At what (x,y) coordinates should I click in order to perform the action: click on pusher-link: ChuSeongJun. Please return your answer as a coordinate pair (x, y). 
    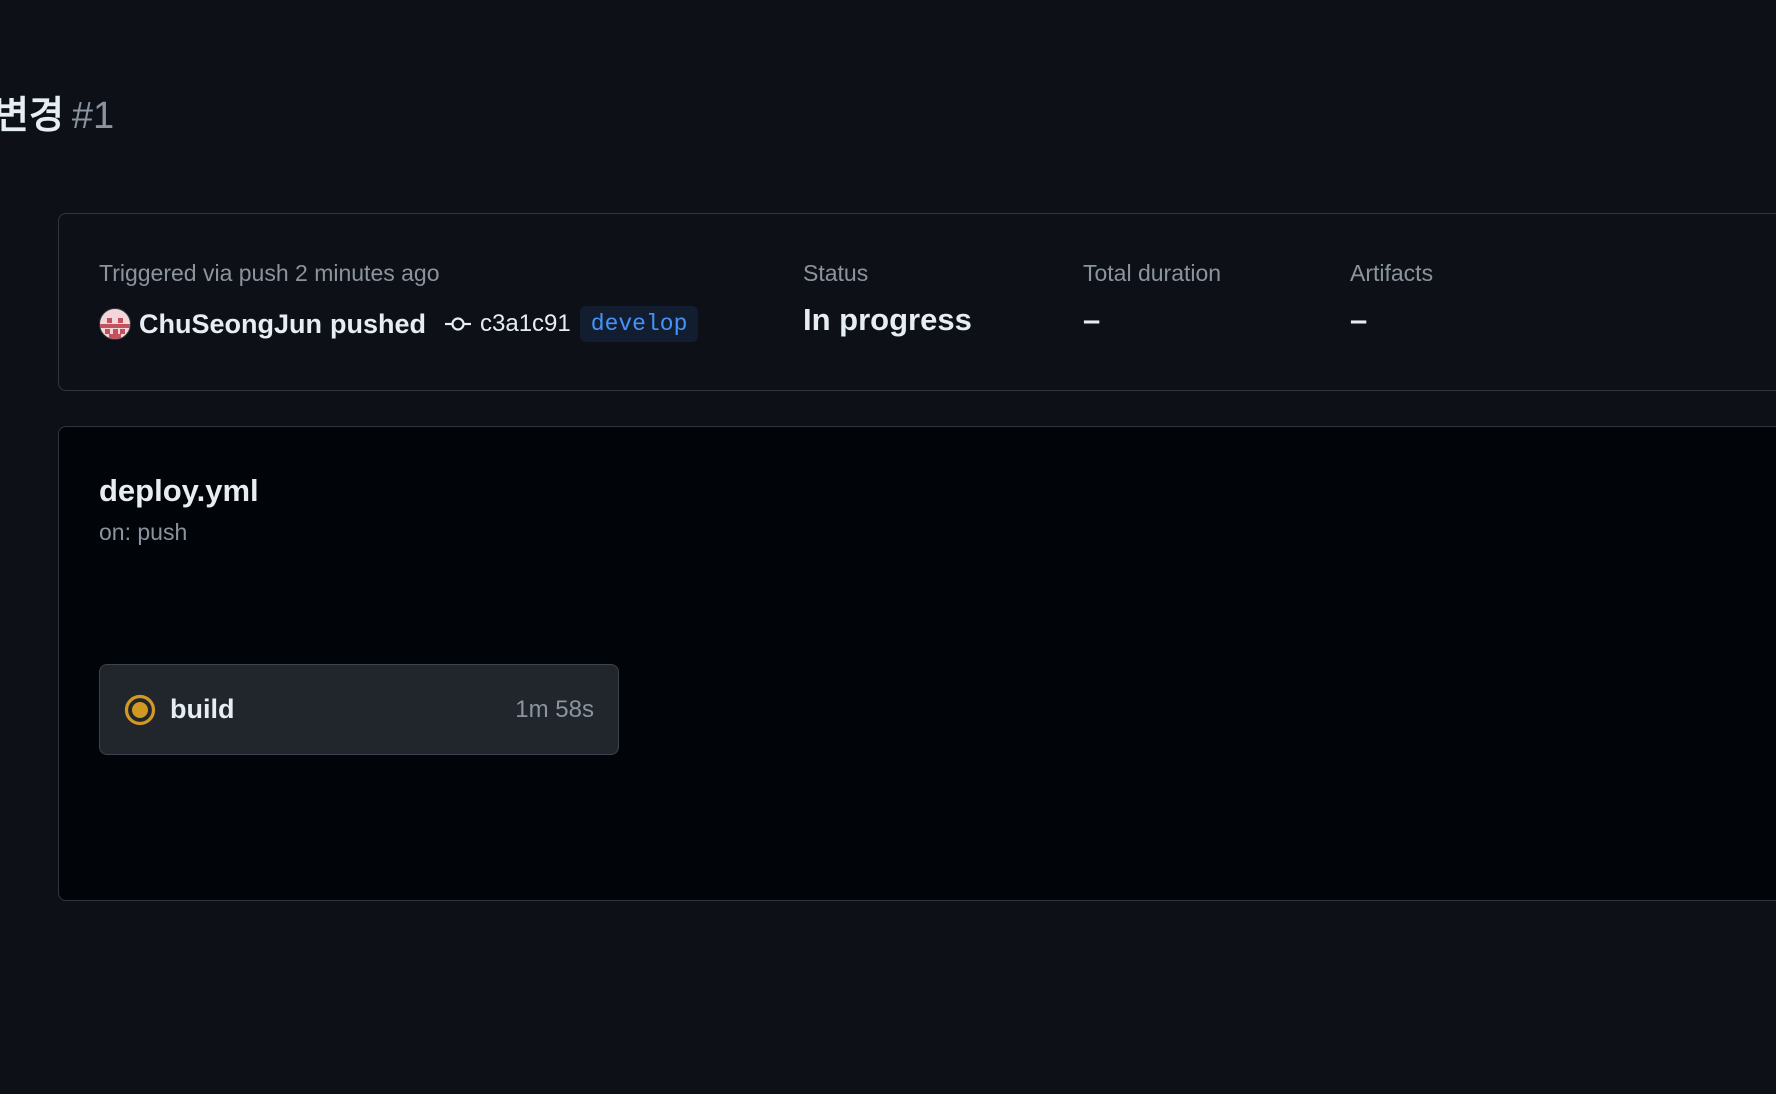
    Looking at the image, I should click on (230, 324).